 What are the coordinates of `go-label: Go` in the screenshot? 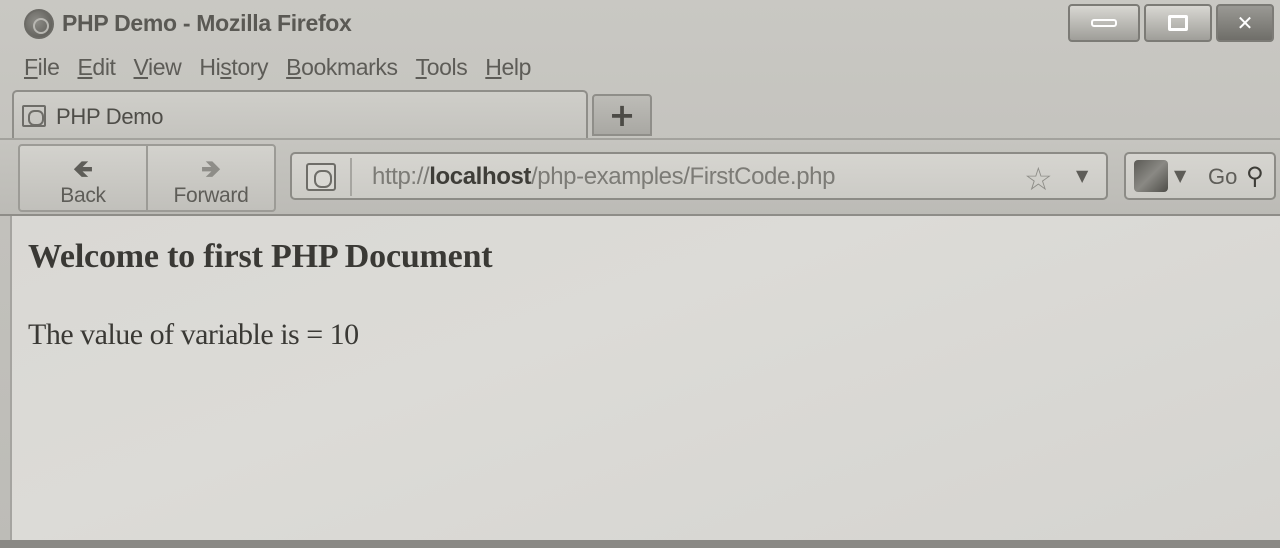 It's located at (1223, 176).